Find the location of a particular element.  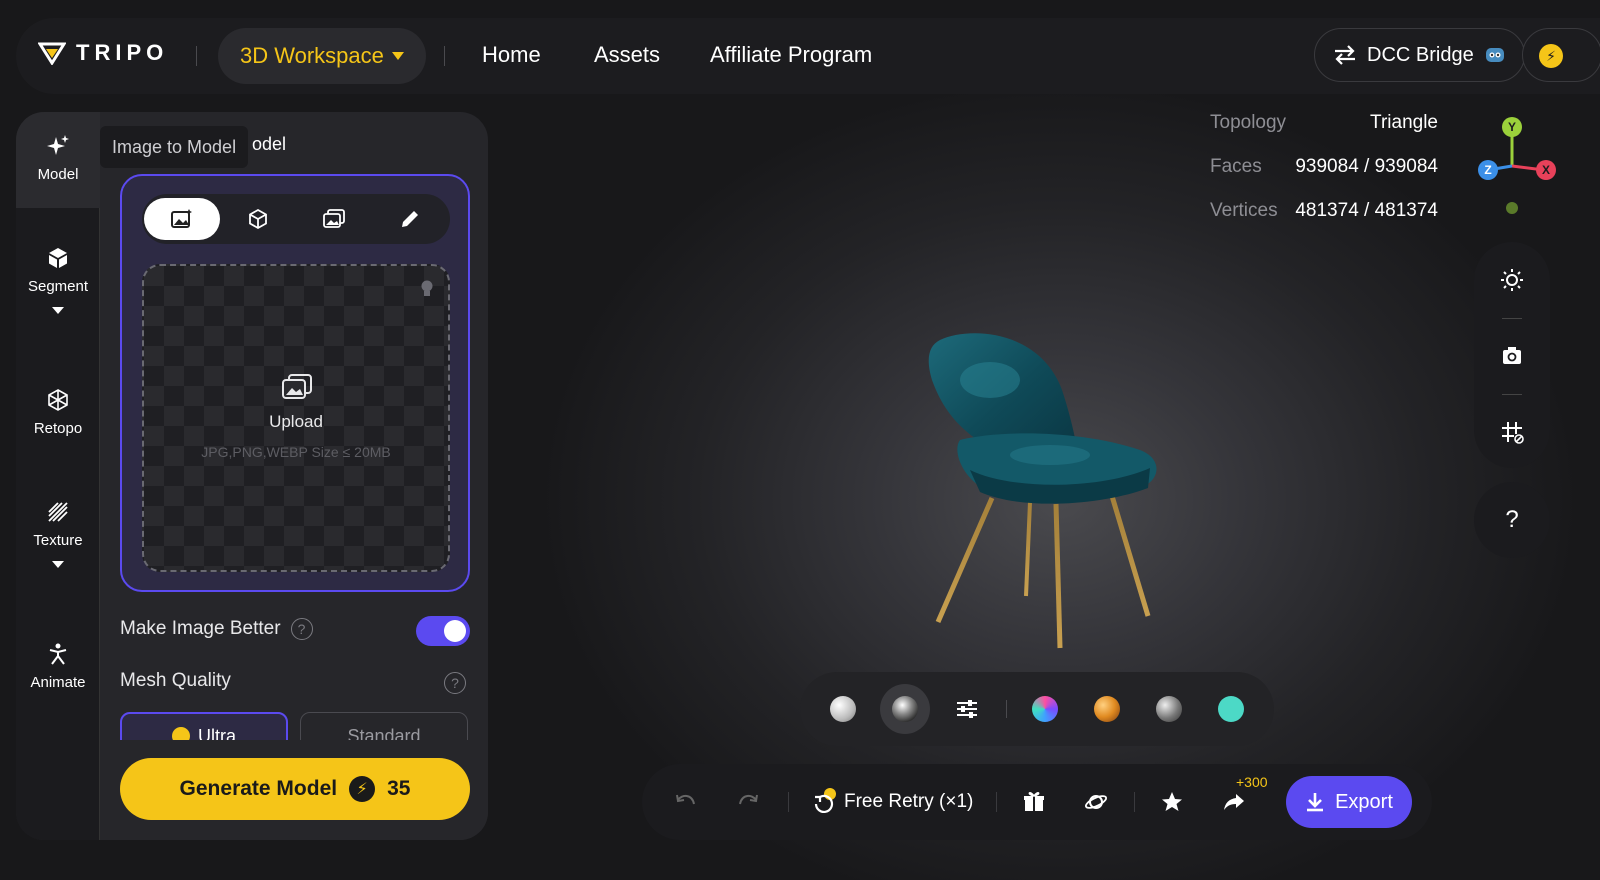

generate-label: Generate Model is located at coordinates (258, 788).